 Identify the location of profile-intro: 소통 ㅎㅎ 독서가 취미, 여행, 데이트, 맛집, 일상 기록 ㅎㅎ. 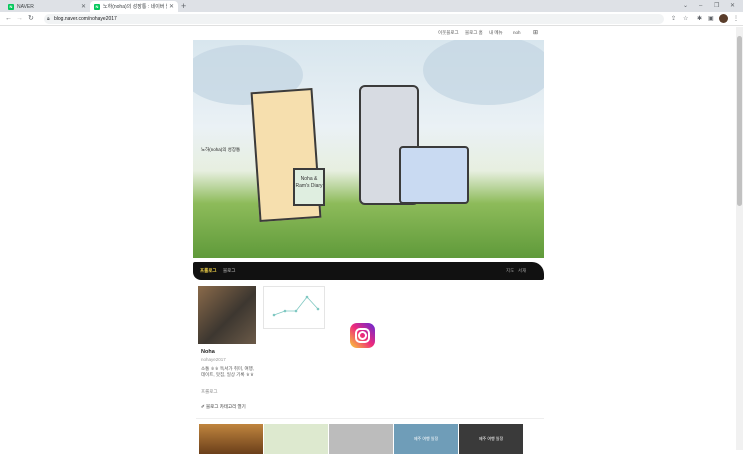
(228, 371).